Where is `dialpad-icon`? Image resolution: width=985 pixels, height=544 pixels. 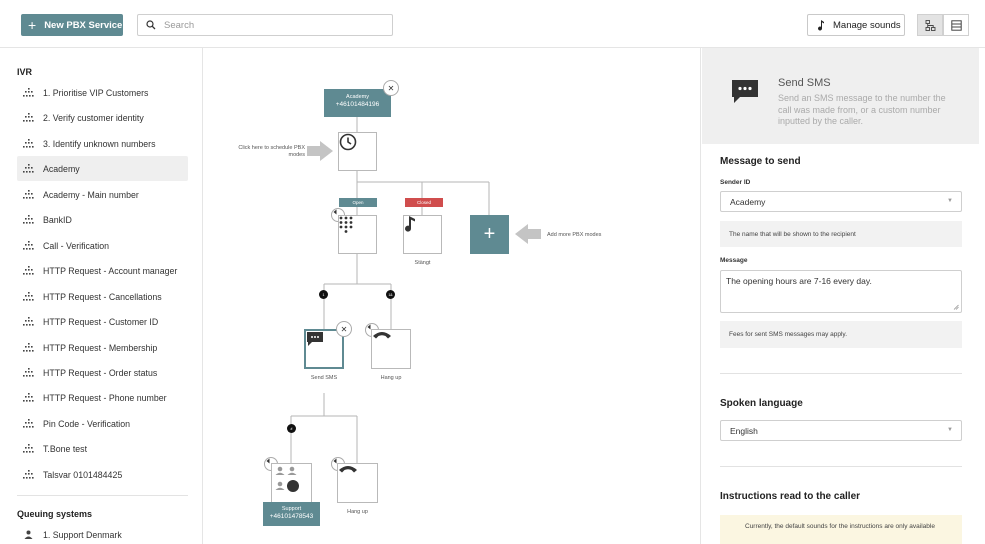
dialpad-icon is located at coordinates (346, 224).